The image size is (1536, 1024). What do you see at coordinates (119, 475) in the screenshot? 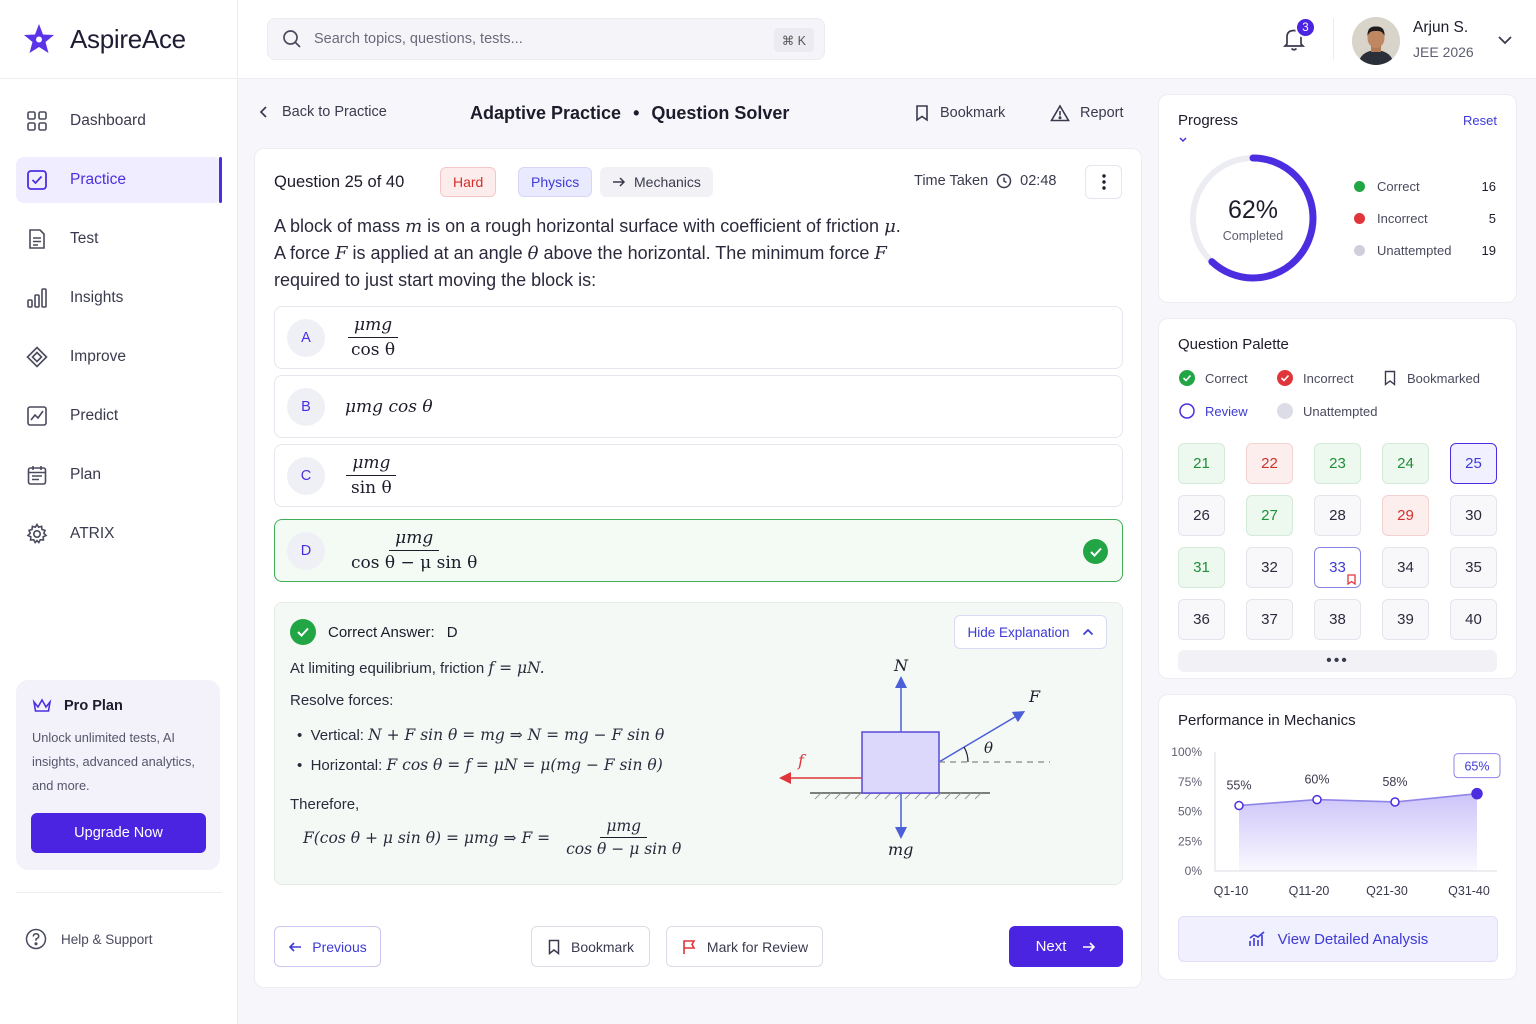
I see `sidebar-item-plan: Plan` at bounding box center [119, 475].